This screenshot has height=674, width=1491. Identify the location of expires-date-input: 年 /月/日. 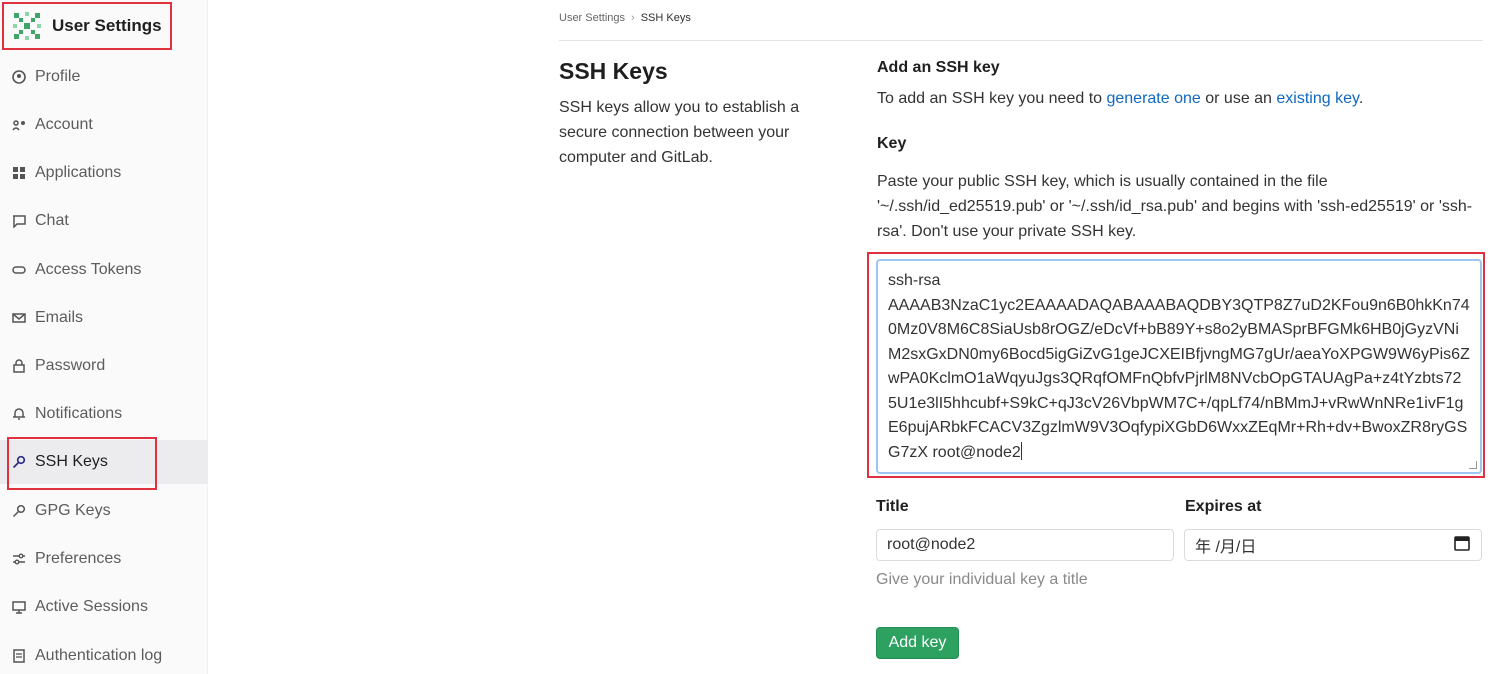
(1333, 545).